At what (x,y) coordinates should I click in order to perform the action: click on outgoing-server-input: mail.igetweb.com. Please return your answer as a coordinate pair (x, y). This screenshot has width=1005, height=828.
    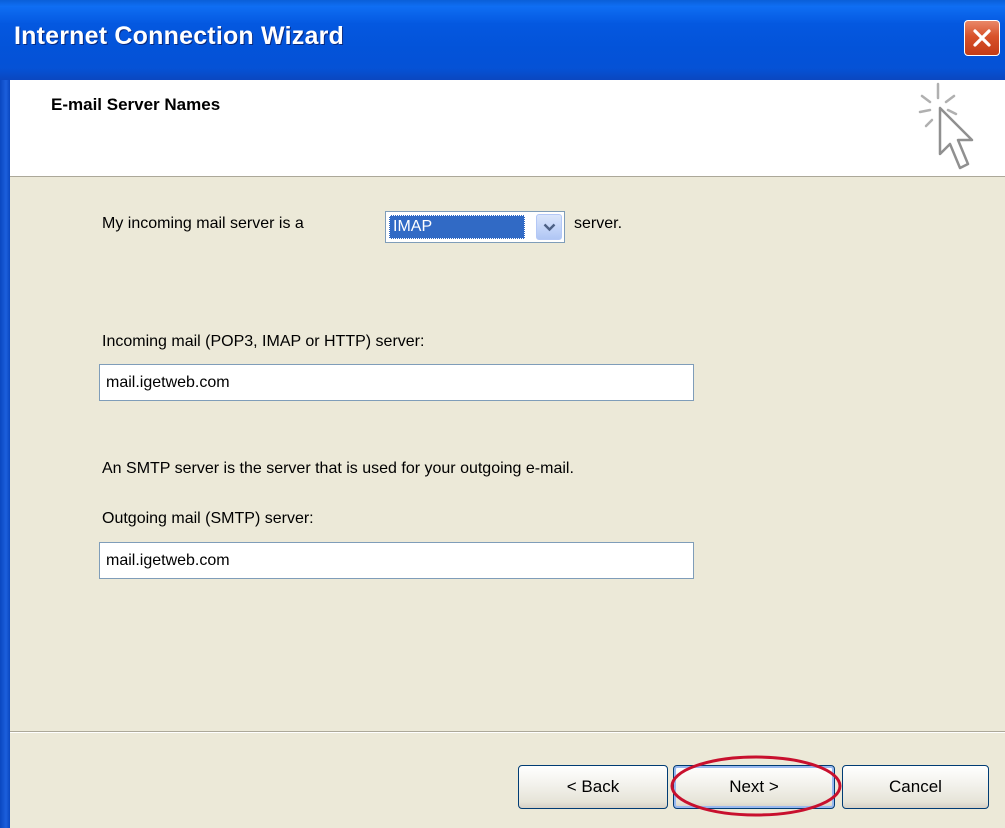
    Looking at the image, I should click on (396, 560).